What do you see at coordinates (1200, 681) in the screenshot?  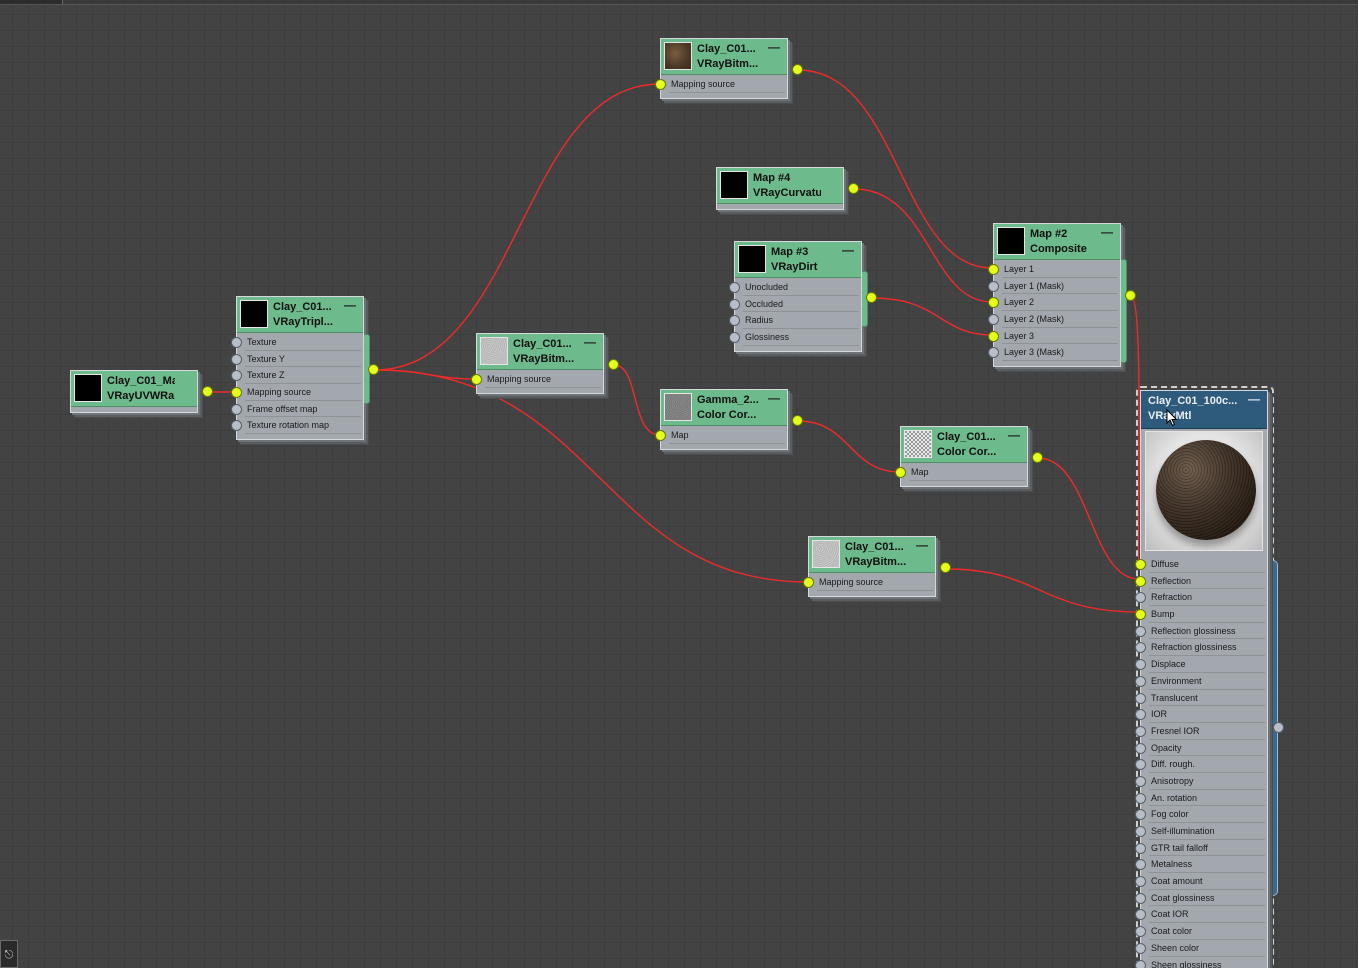 I see `input-environment: Environment` at bounding box center [1200, 681].